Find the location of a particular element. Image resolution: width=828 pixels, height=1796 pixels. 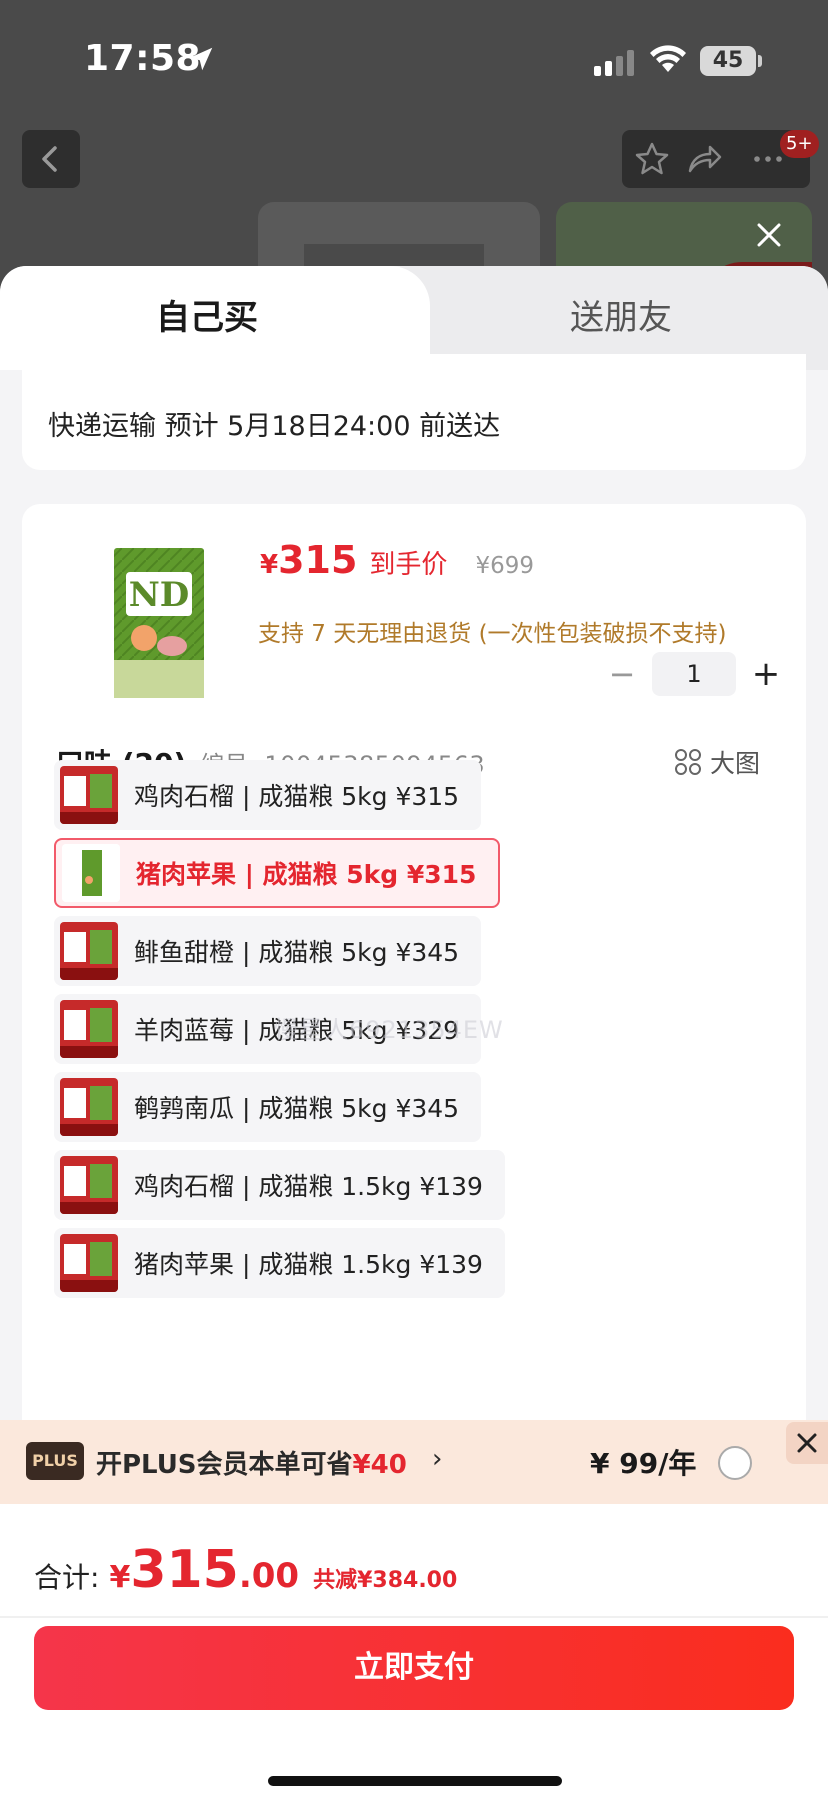

plus-promo-label: 开PLUS会员本单可省 is located at coordinates (224, 1465).